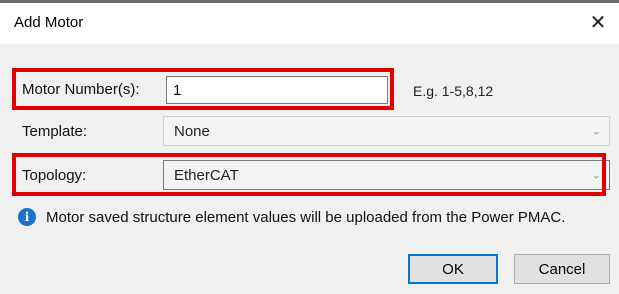 This screenshot has width=619, height=294. Describe the element at coordinates (309, 22) in the screenshot. I see `title-bar: Add Motor ✕` at that location.